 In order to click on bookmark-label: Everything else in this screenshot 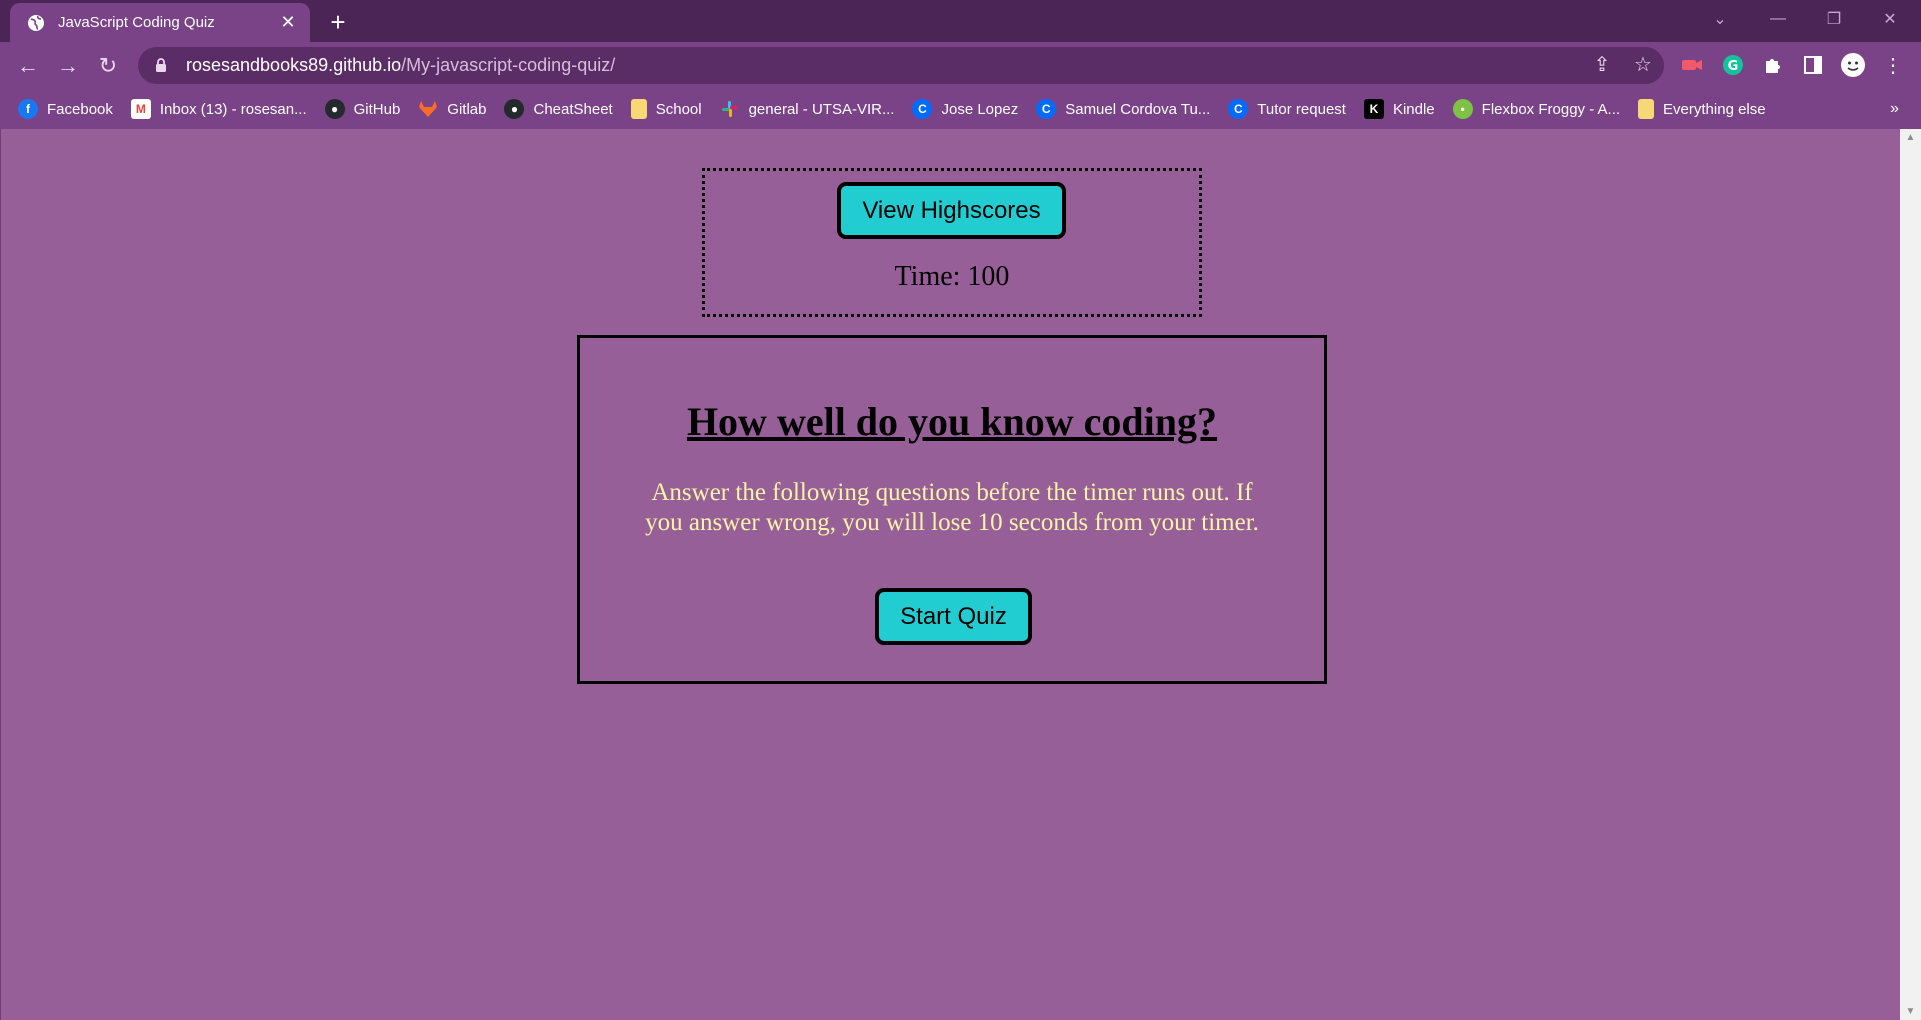, I will do `click(1714, 109)`.